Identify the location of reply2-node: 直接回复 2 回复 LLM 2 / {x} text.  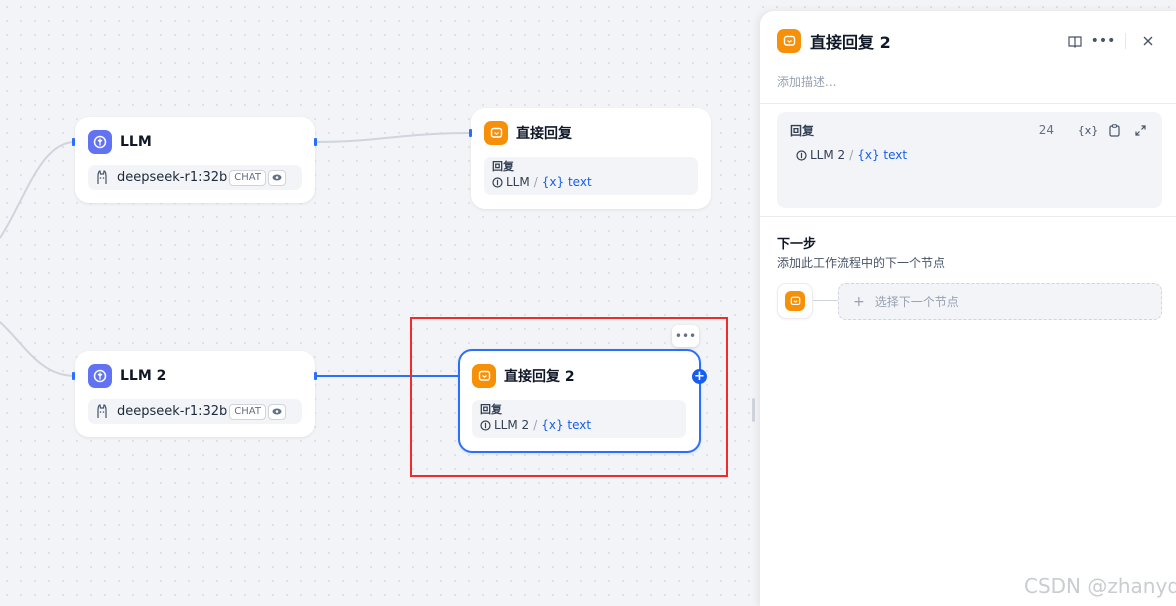
(579, 401).